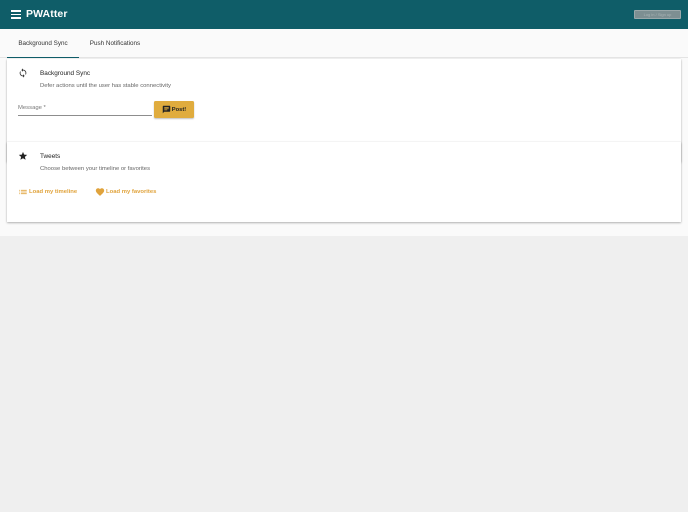 The width and height of the screenshot is (688, 512). Describe the element at coordinates (179, 109) in the screenshot. I see `post-button-label: Post!` at that location.